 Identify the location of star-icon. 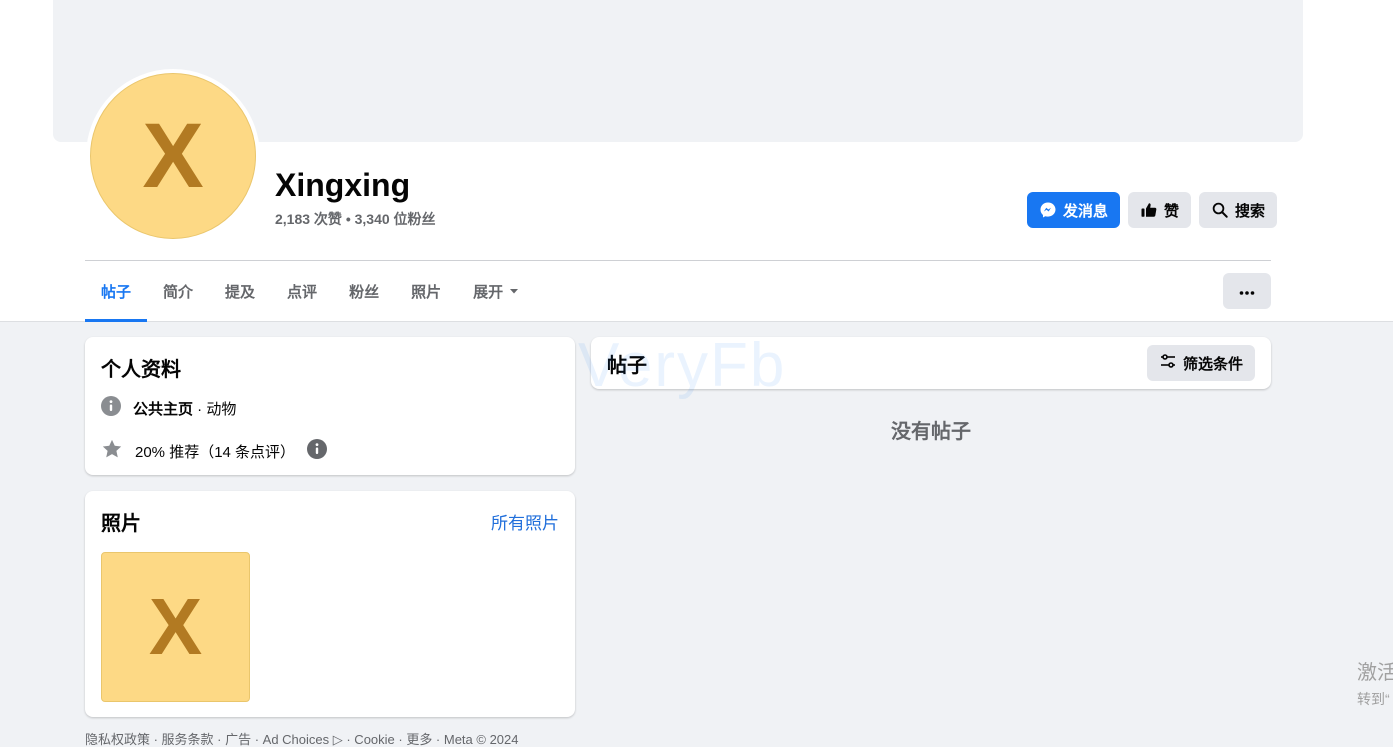
(112, 451).